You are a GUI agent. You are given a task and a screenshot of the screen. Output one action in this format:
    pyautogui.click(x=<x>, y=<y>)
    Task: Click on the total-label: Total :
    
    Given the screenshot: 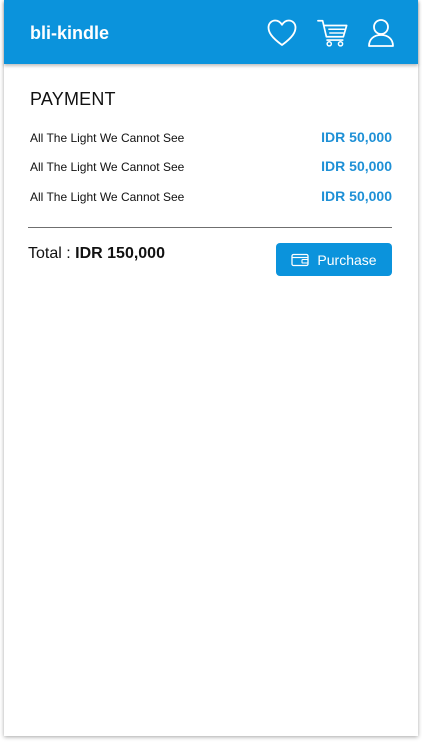 What is the action you would take?
    pyautogui.click(x=49, y=253)
    